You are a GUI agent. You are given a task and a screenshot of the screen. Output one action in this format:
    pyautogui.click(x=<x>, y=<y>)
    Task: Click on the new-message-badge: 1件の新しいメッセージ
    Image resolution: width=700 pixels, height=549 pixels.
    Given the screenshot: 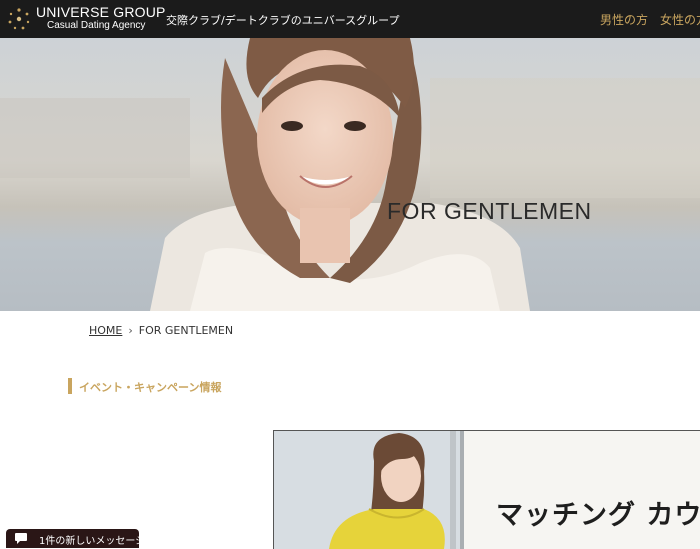 What is the action you would take?
    pyautogui.click(x=75, y=538)
    